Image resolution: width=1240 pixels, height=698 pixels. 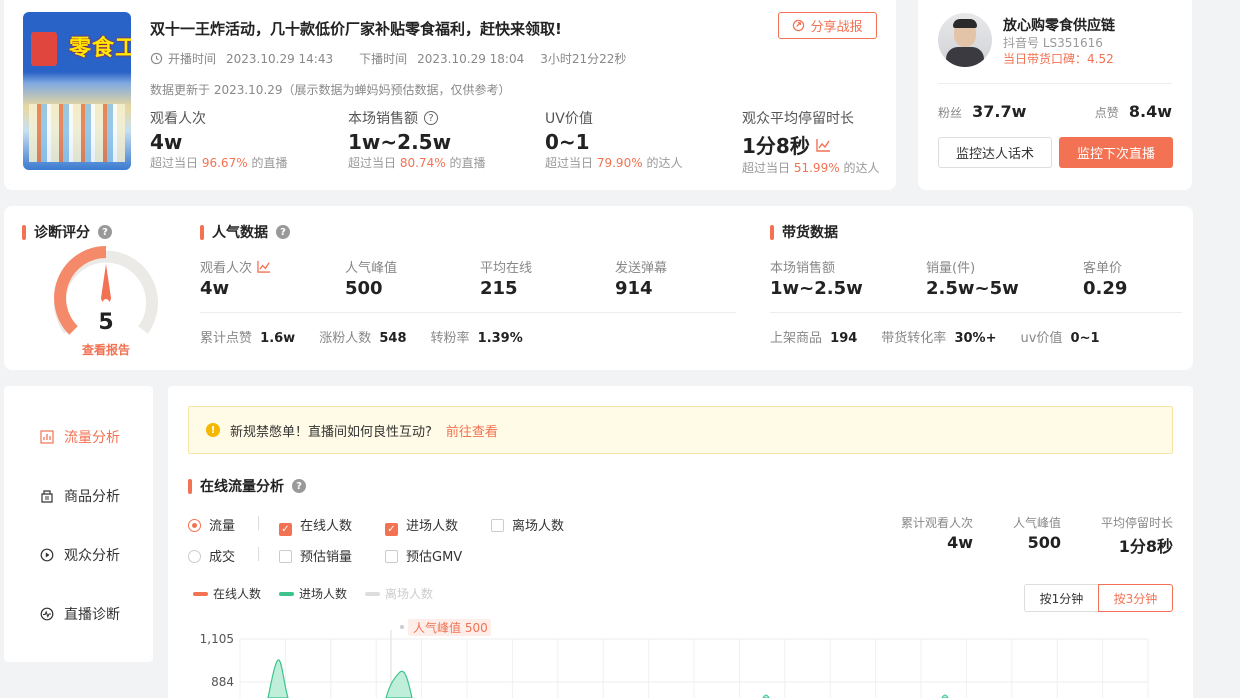 I want to click on interval-1min-button: 按1分钟, so click(x=1061, y=598).